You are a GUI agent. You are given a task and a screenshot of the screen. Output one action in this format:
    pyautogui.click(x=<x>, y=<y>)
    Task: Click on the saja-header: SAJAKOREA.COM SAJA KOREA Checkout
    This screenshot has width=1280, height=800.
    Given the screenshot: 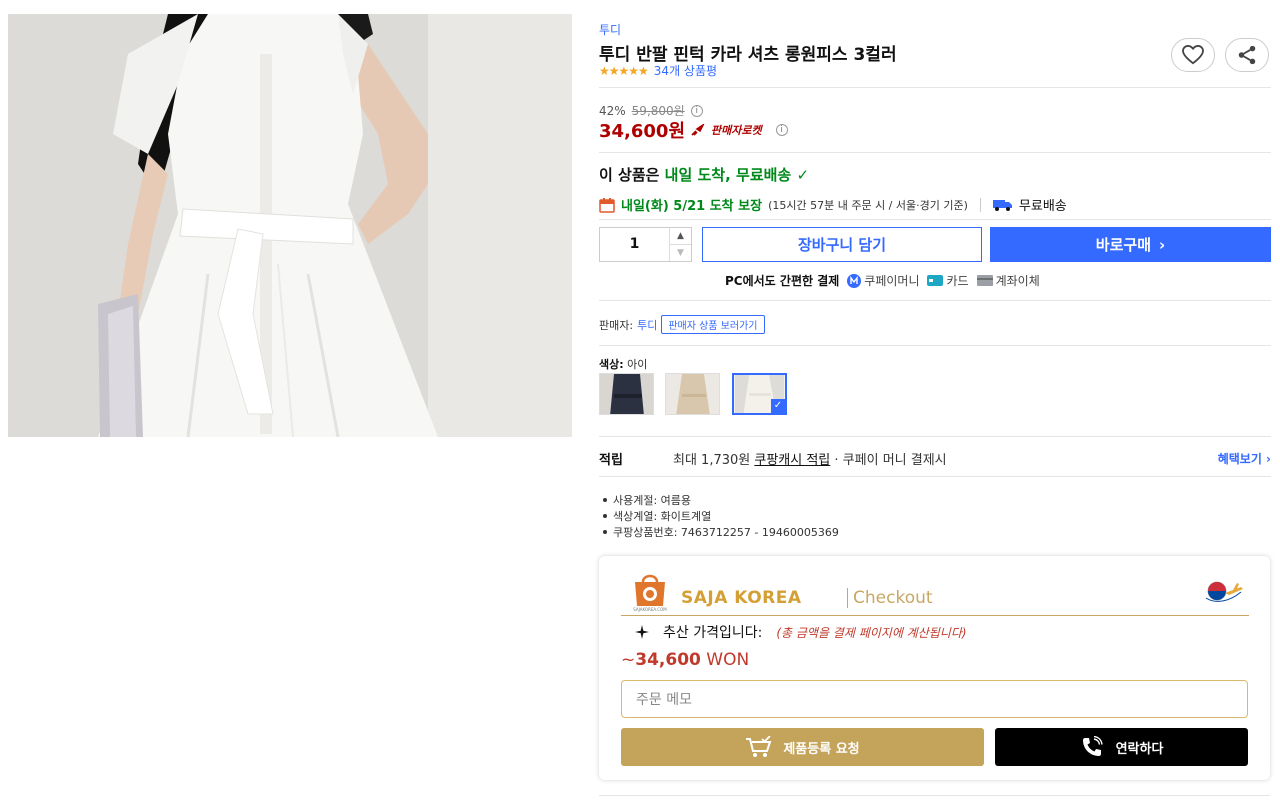 What is the action you would take?
    pyautogui.click(x=935, y=594)
    